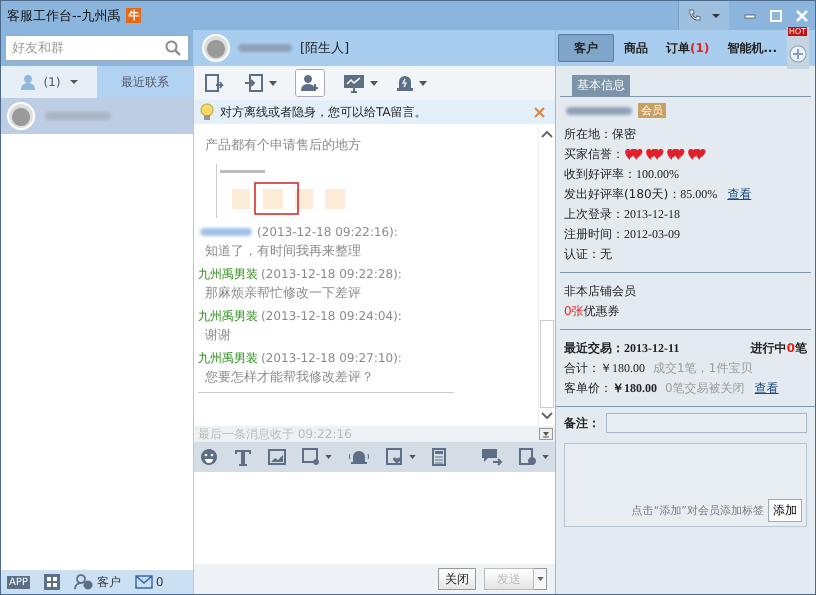 The image size is (816, 595). What do you see at coordinates (325, 48) in the screenshot?
I see `contact-tag: [陌生人]` at bounding box center [325, 48].